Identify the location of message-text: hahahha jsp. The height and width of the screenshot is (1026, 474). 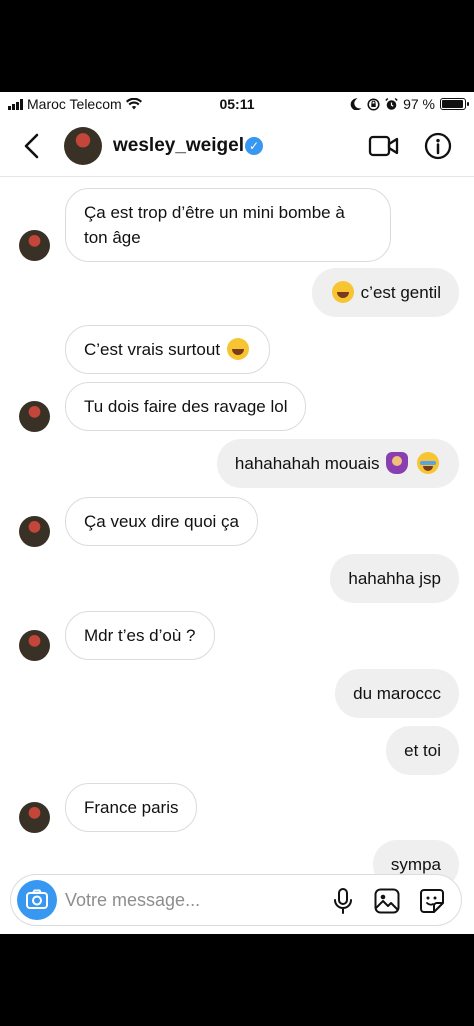
(394, 578).